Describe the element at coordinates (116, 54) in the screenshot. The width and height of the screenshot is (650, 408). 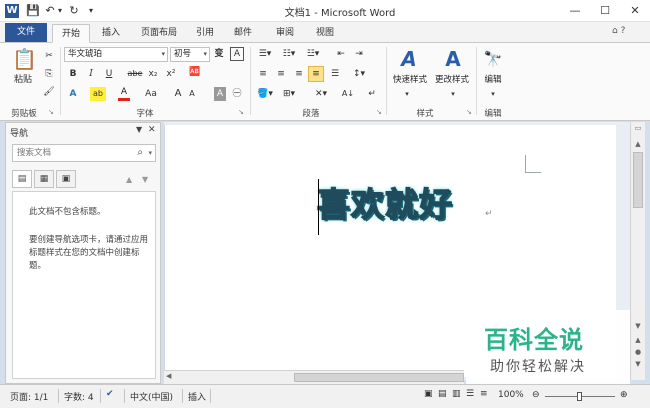
I see `font-name-combo: 华文琥珀 ▾` at that location.